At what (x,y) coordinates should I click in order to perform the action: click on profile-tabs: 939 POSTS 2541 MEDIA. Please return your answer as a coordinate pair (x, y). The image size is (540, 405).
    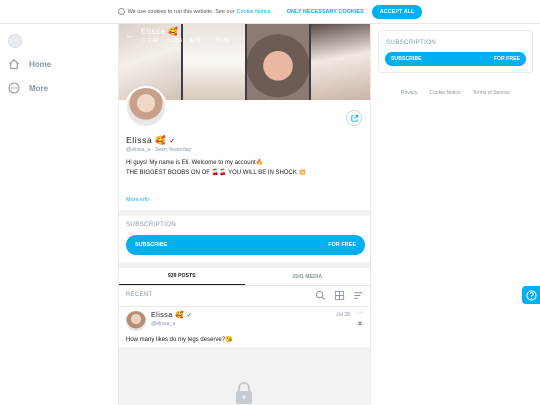
    Looking at the image, I should click on (244, 277).